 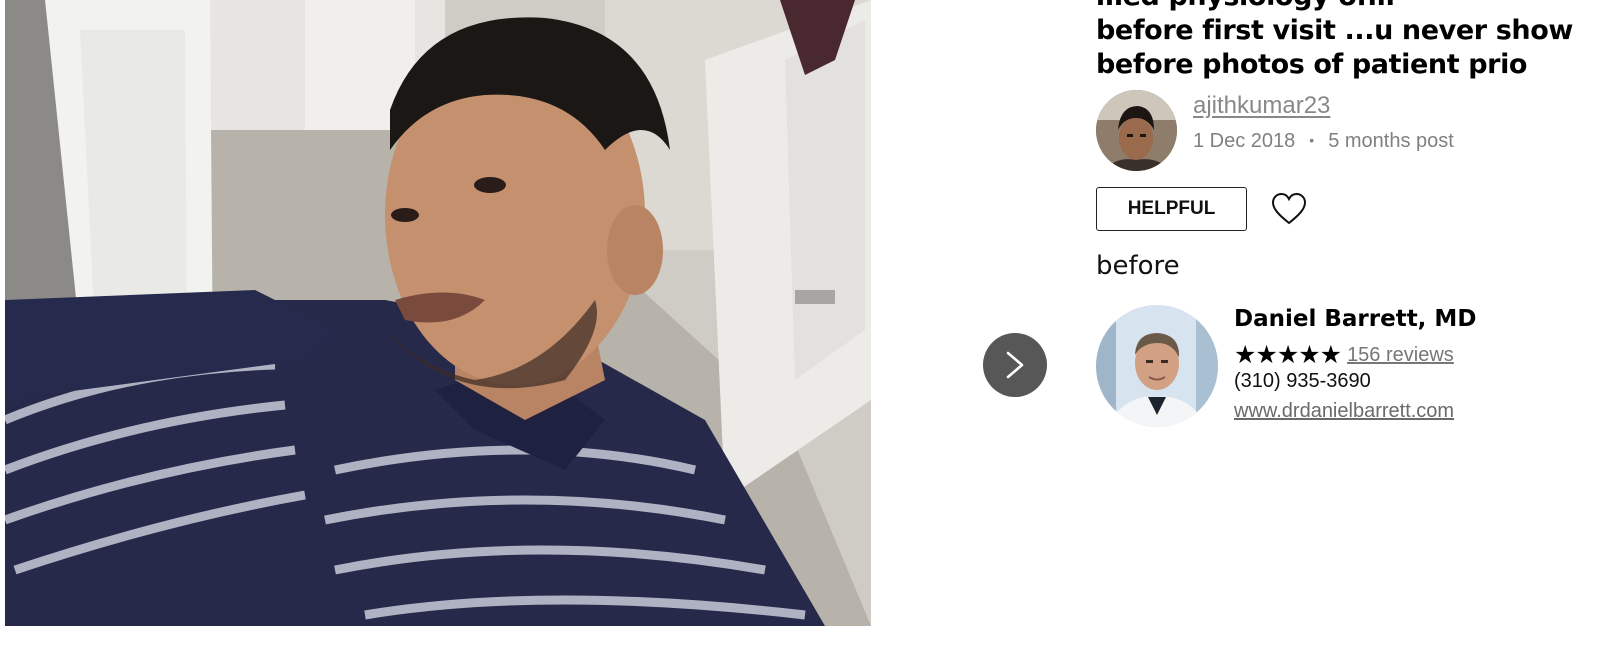 What do you see at coordinates (1302, 381) in the screenshot?
I see `doctor-phone: (310) 935-3690` at bounding box center [1302, 381].